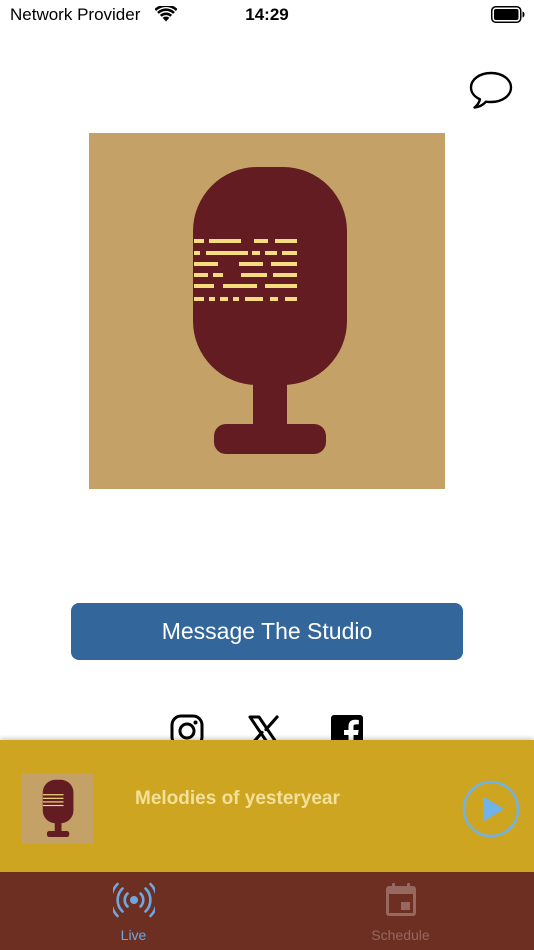  What do you see at coordinates (508, 14) in the screenshot?
I see `battery-icon` at bounding box center [508, 14].